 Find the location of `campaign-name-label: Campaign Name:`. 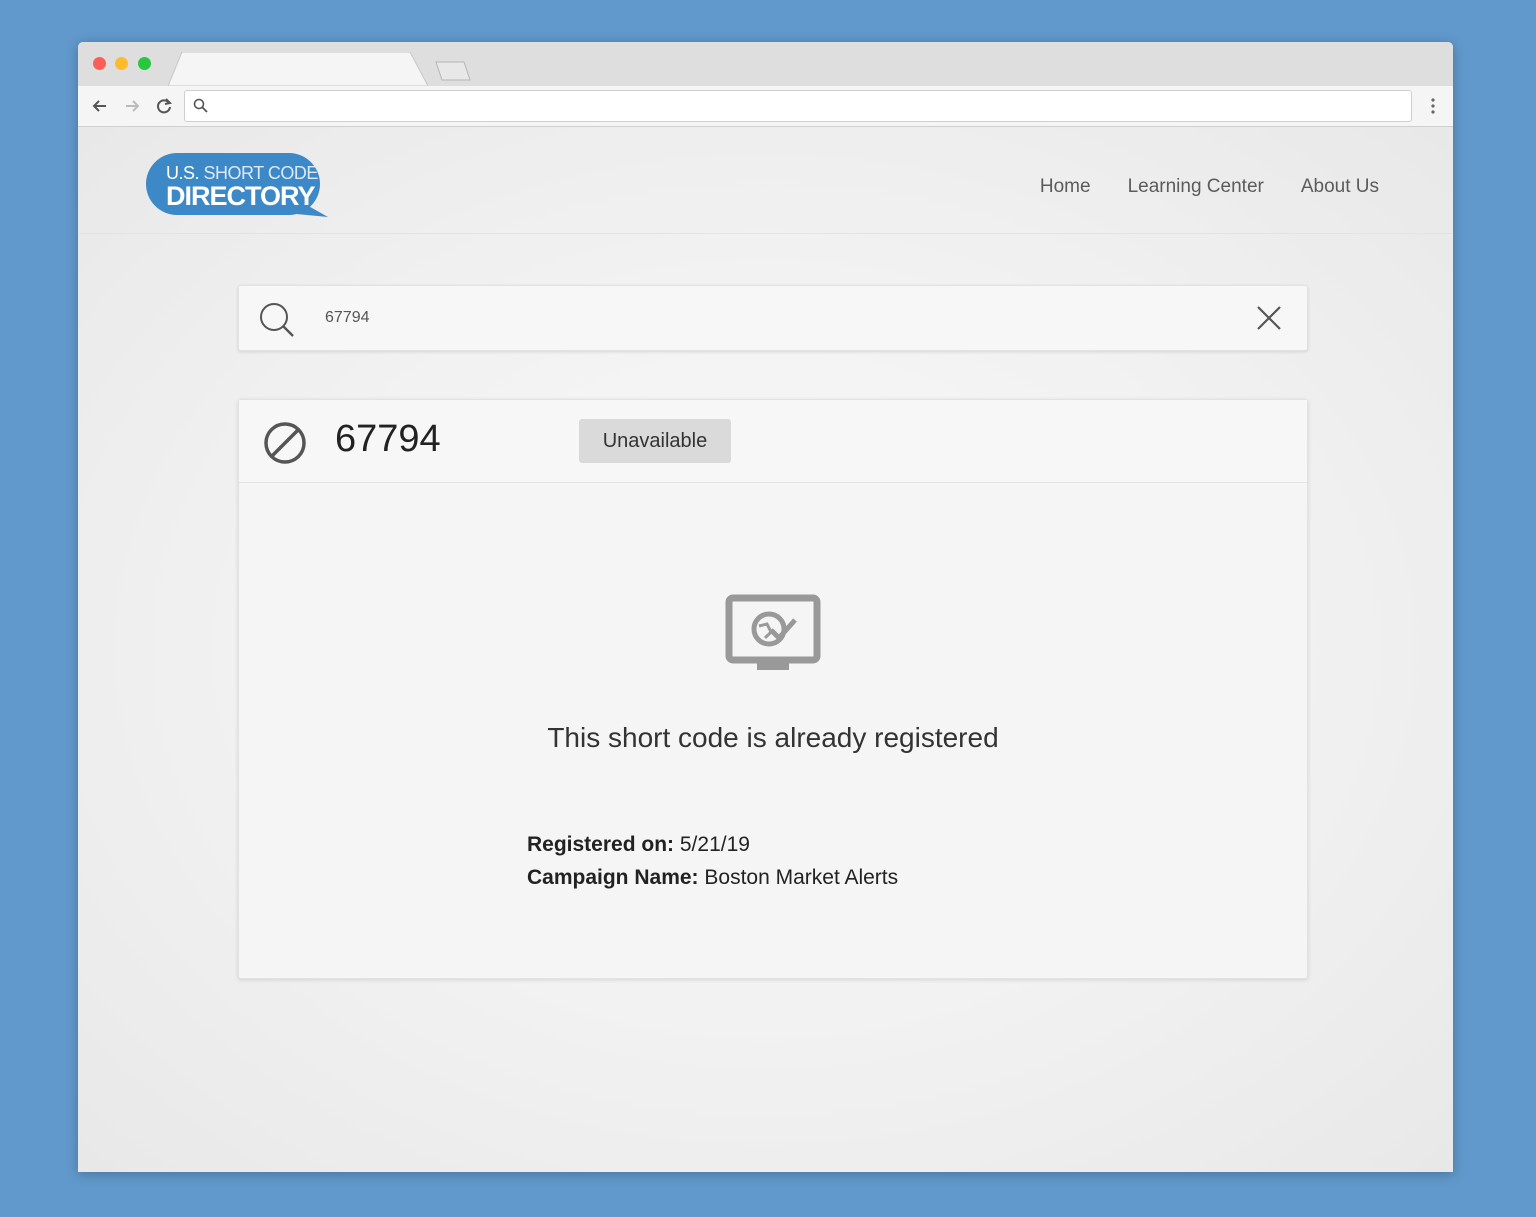

campaign-name-label: Campaign Name: is located at coordinates (613, 877).